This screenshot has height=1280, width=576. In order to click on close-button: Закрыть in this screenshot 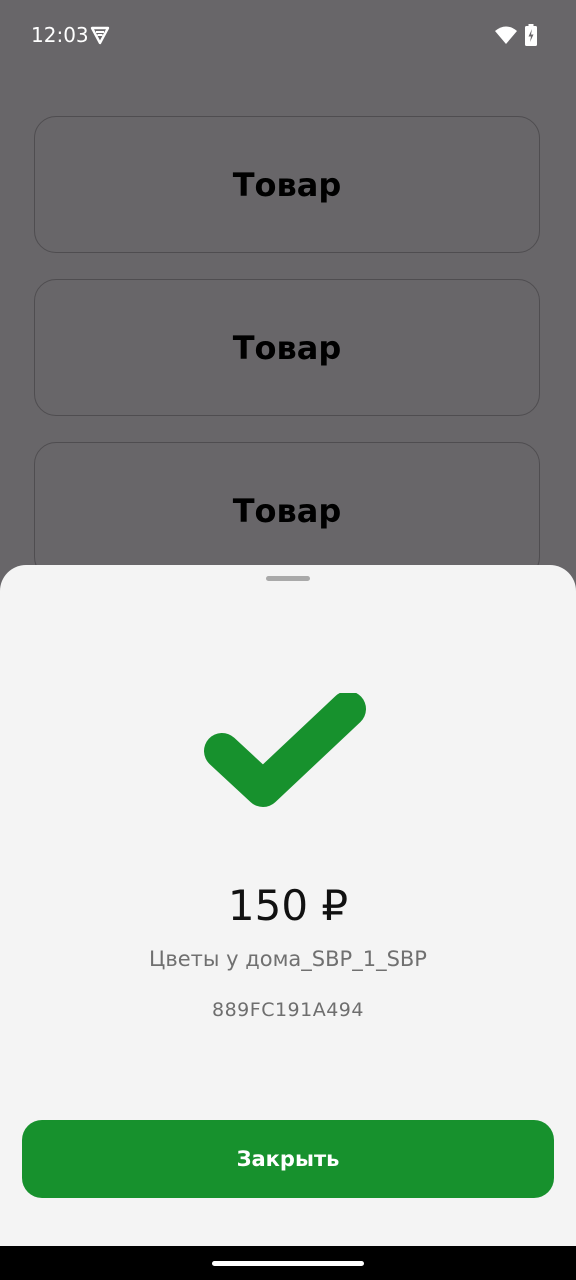, I will do `click(288, 1159)`.